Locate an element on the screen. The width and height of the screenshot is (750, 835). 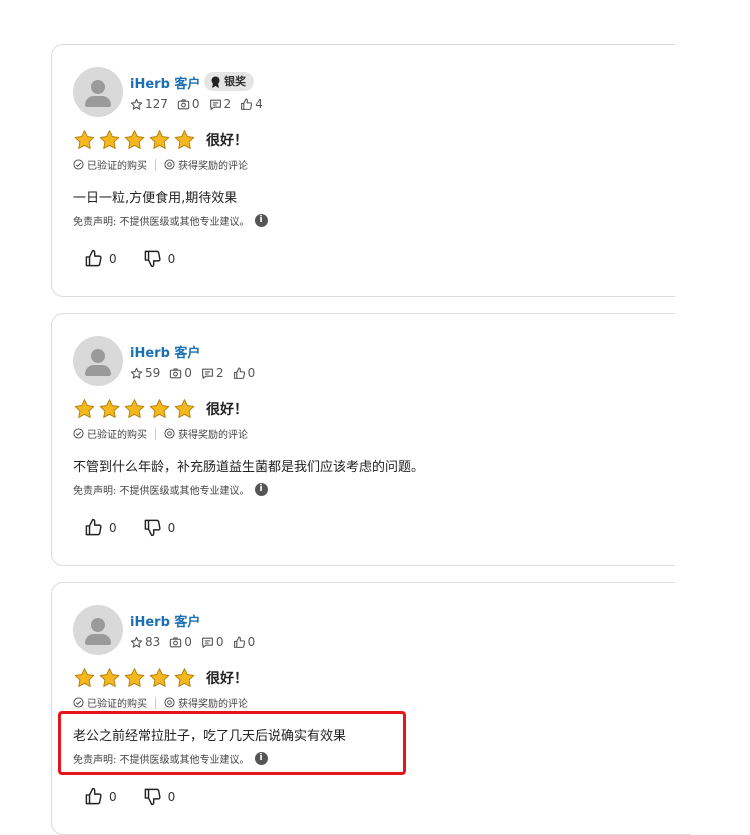
star-stat: 127 is located at coordinates (149, 104).